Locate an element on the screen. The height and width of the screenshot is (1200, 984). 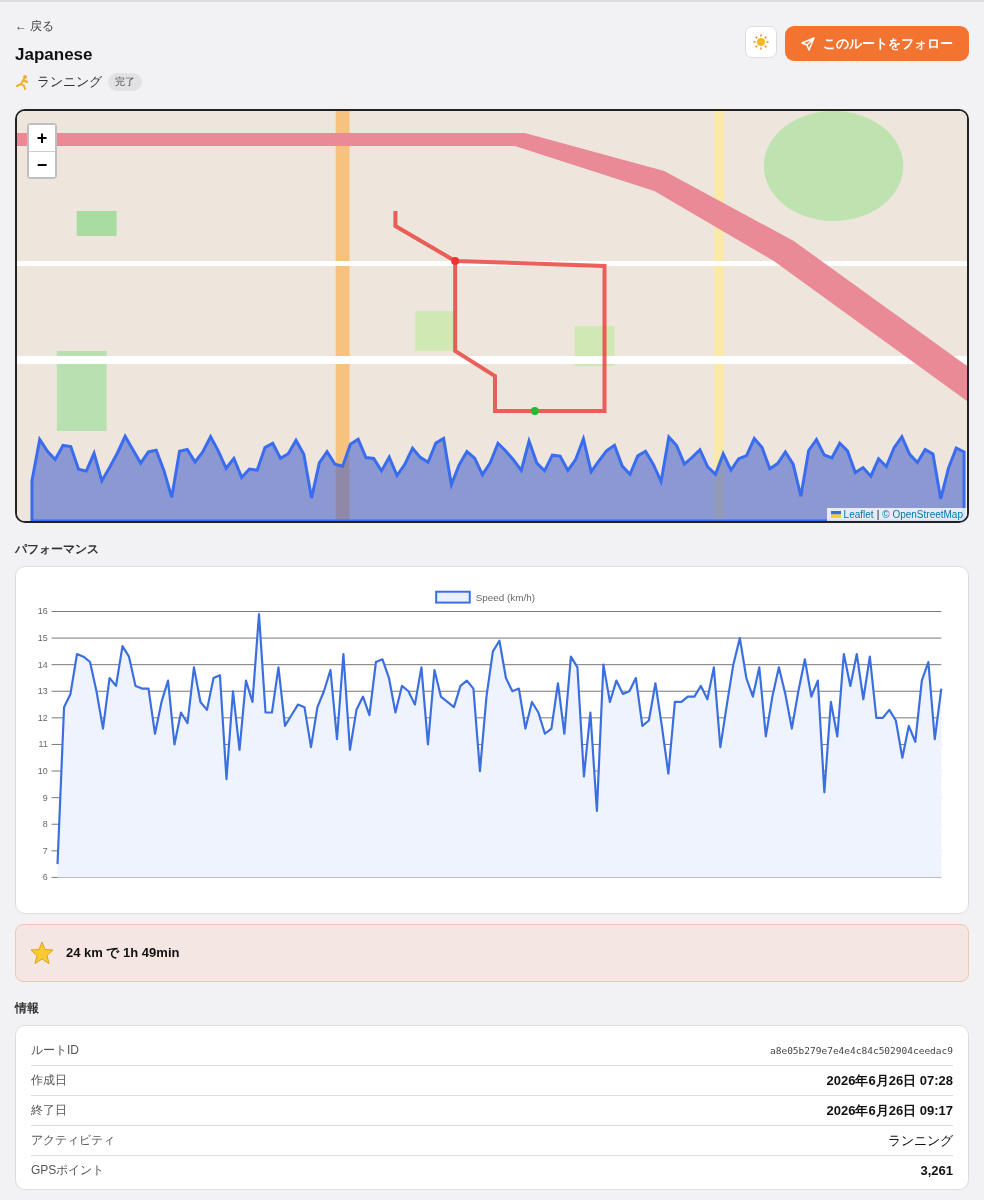
info-label: 終了日 is located at coordinates (49, 1110).